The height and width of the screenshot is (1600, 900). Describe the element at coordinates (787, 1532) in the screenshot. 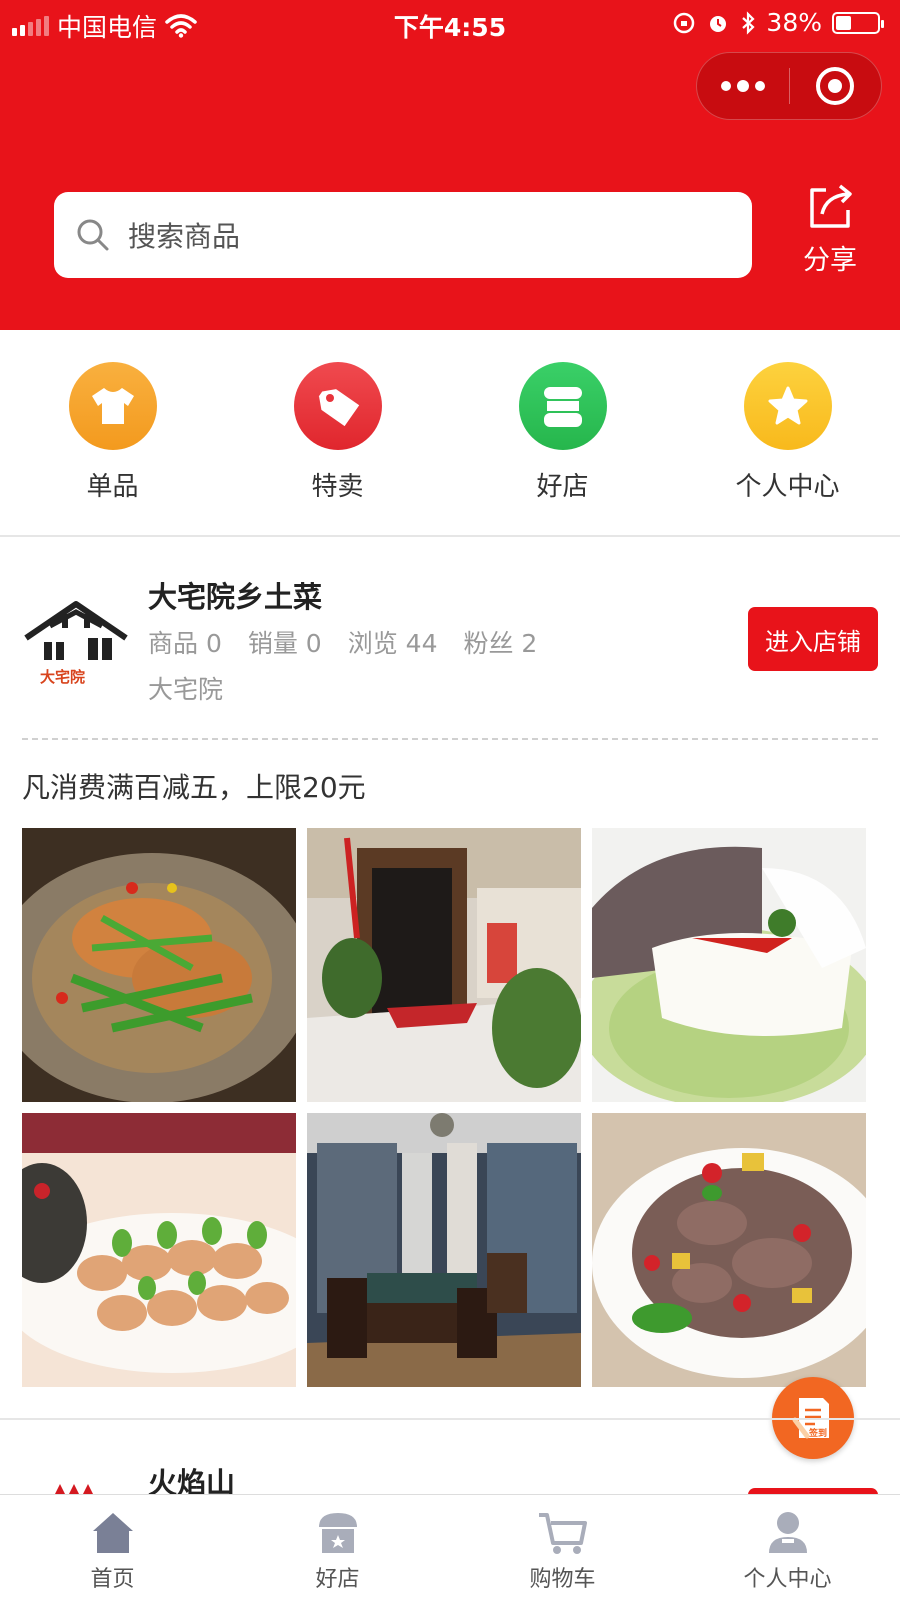

I see `user-icon` at that location.